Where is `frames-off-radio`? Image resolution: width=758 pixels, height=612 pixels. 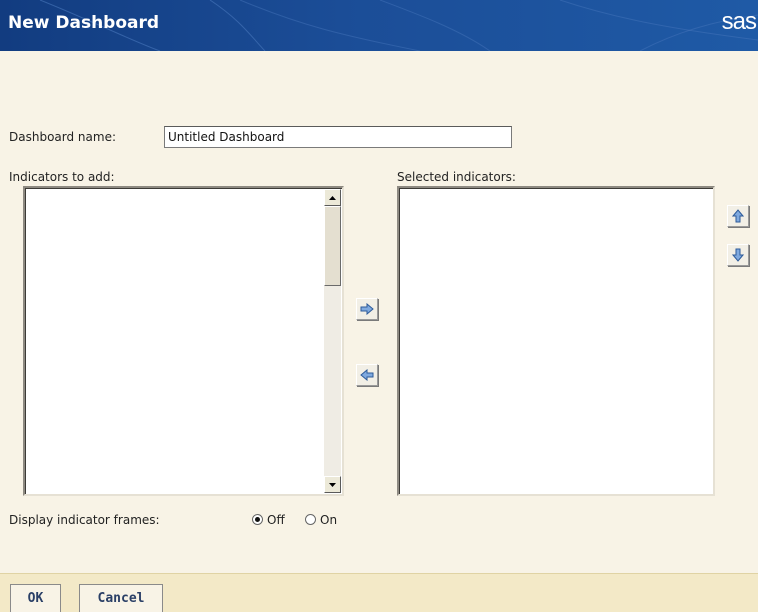
frames-off-radio is located at coordinates (257, 519).